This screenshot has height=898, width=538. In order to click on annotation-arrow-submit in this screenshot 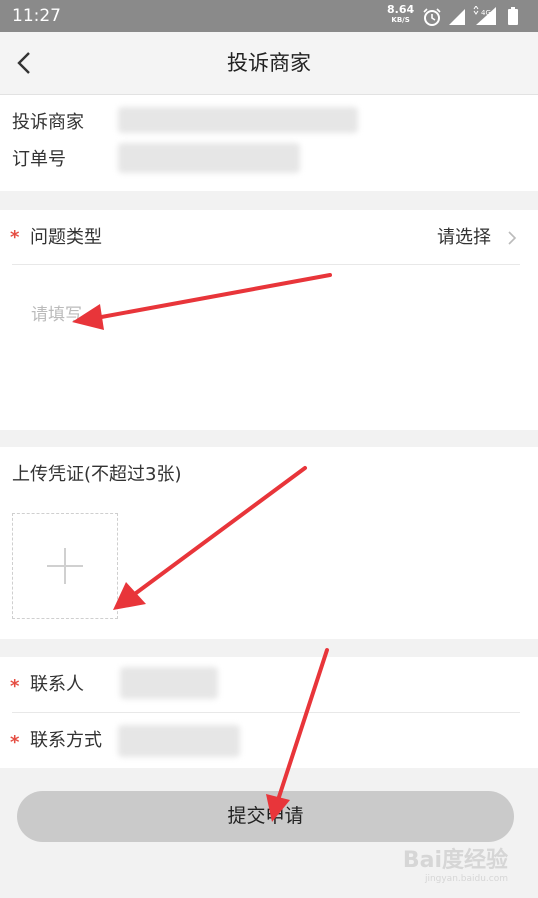, I will do `click(297, 735)`.